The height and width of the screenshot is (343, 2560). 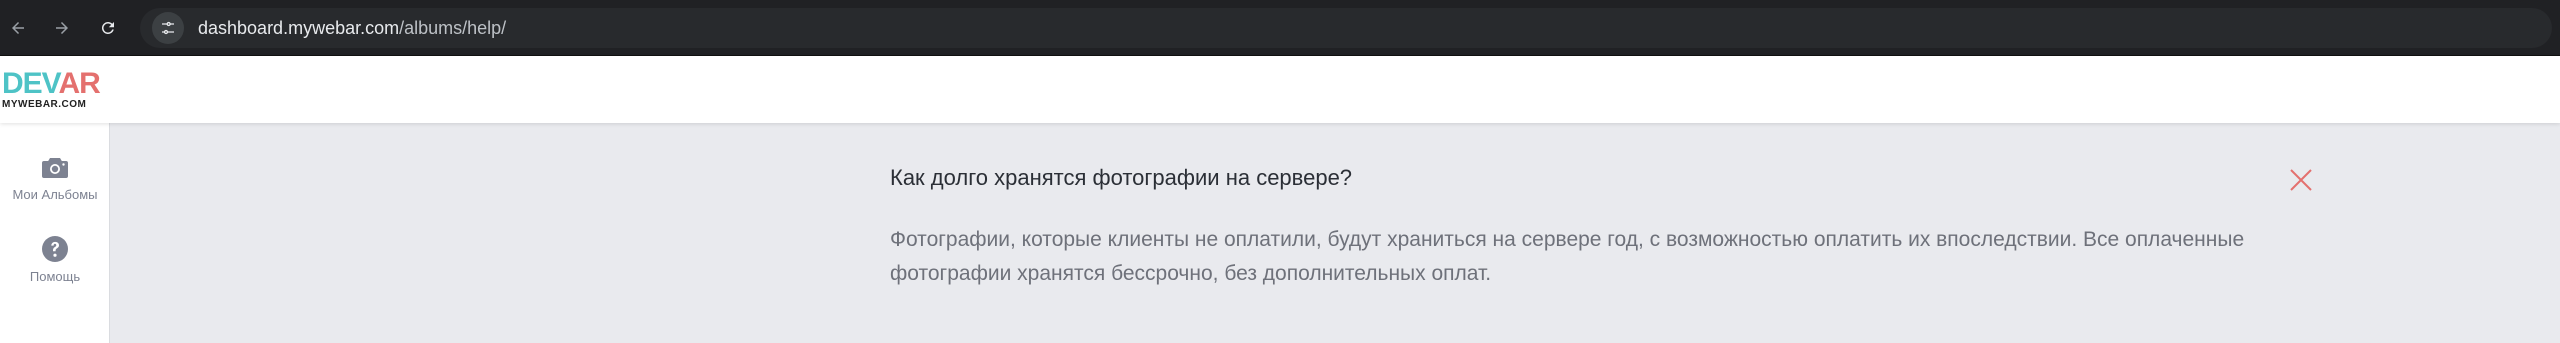 I want to click on logo-mark-accent: AR, so click(x=79, y=83).